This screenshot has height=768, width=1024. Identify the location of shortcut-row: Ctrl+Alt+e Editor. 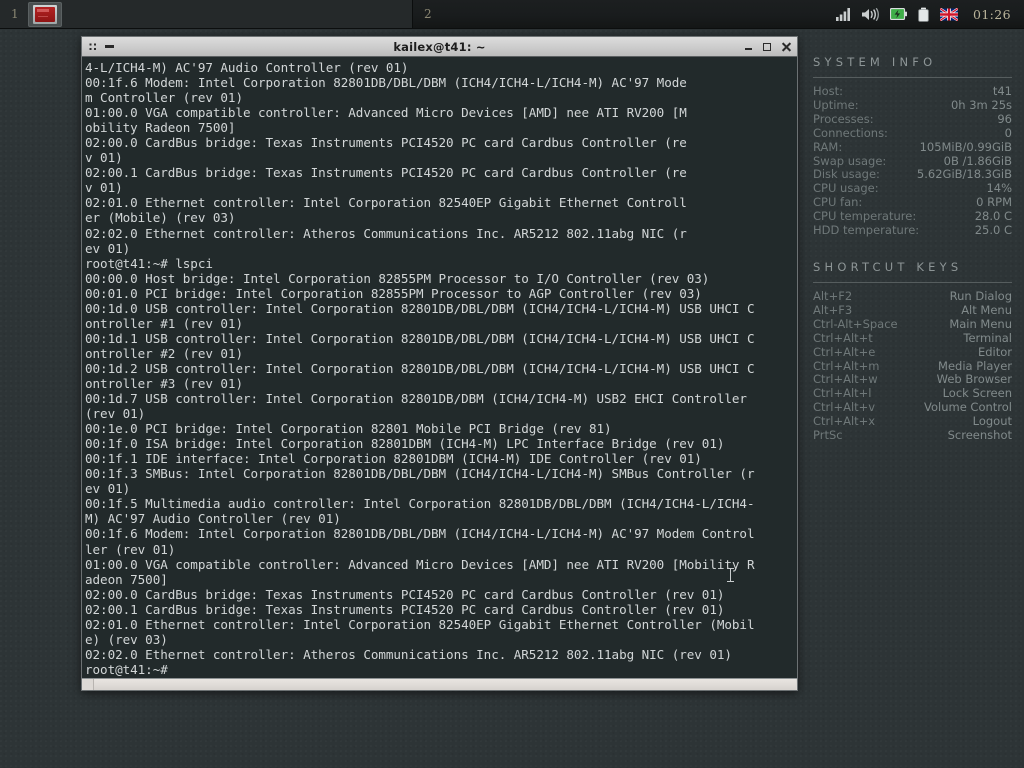
(912, 352).